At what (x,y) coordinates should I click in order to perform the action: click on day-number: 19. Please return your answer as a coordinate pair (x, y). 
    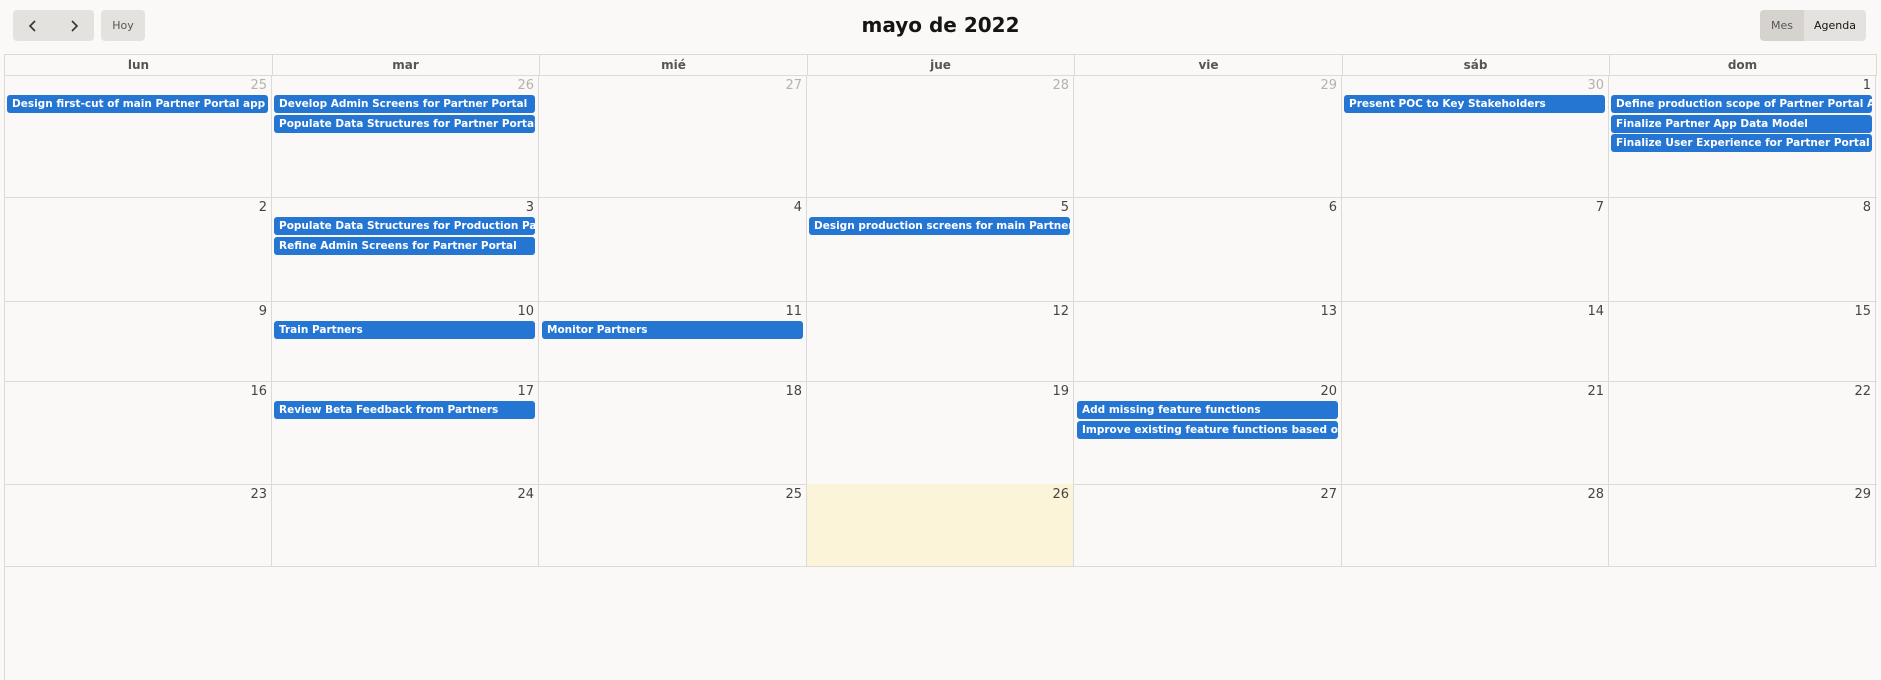
    Looking at the image, I should click on (1060, 391).